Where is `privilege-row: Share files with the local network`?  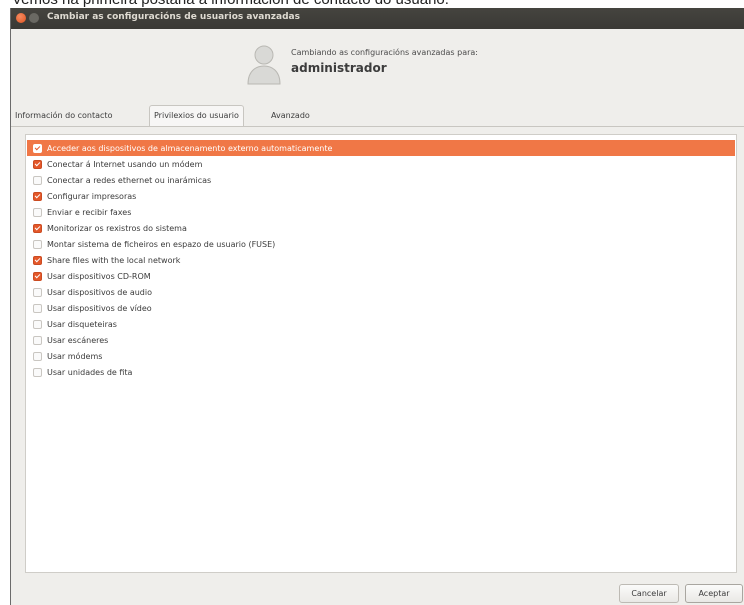
privilege-row: Share files with the local network is located at coordinates (381, 260).